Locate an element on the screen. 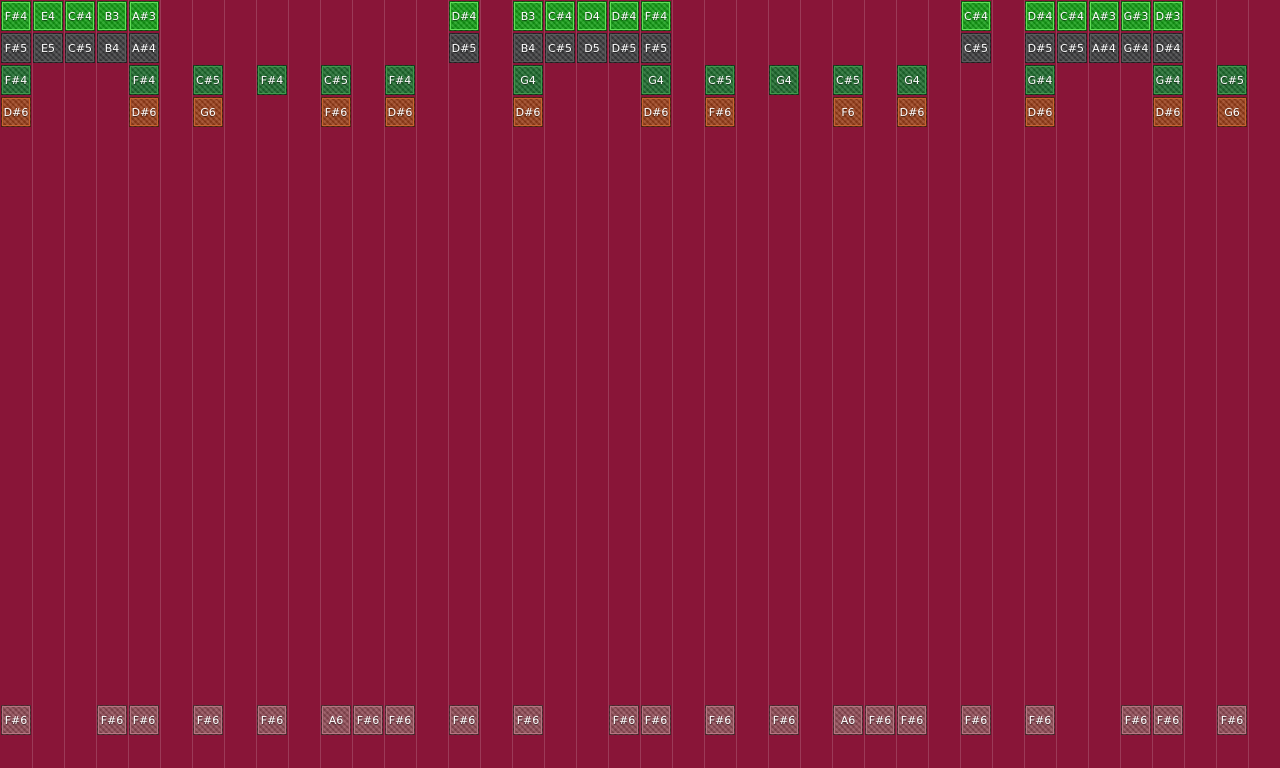 Image resolution: width=1280 pixels, height=768 pixels. note-cell: D#3 is located at coordinates (1168, 16).